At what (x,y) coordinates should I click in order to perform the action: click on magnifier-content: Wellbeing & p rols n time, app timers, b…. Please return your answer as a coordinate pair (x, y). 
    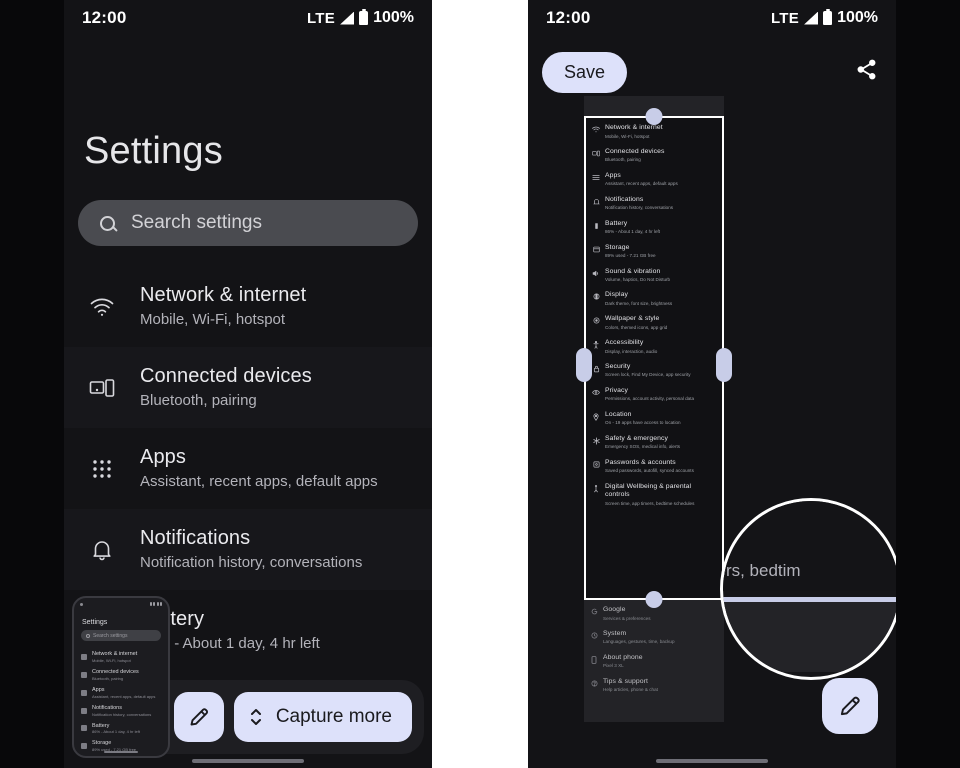
    Looking at the image, I should click on (808, 586).